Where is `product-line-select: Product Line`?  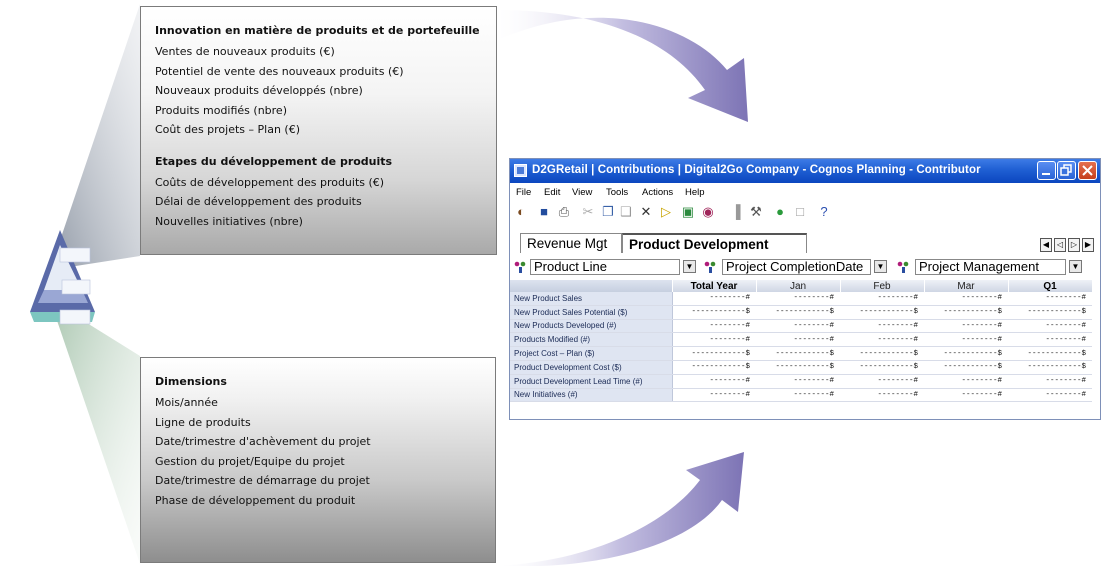 product-line-select: Product Line is located at coordinates (605, 267).